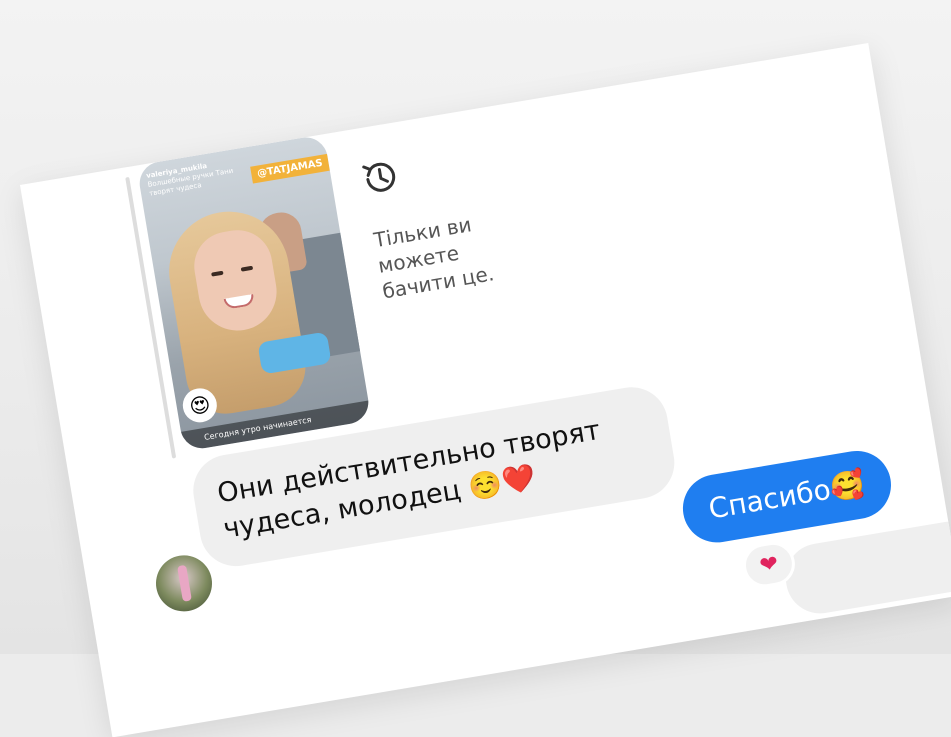  I want to click on story-mention-tag: @TATJAMAS, so click(289, 168).